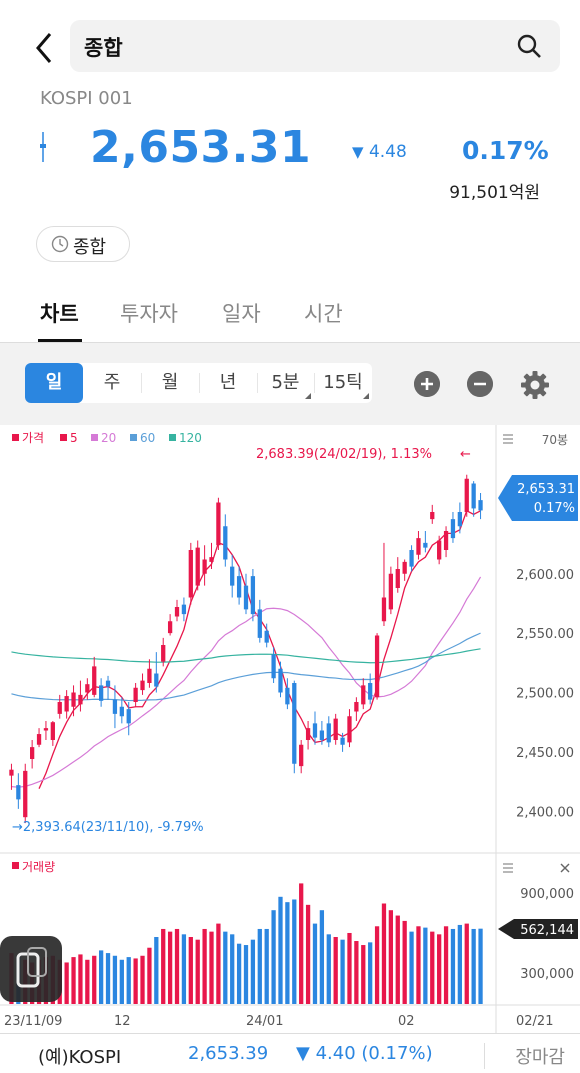  What do you see at coordinates (112, 383) in the screenshot?
I see `period-week: 주` at bounding box center [112, 383].